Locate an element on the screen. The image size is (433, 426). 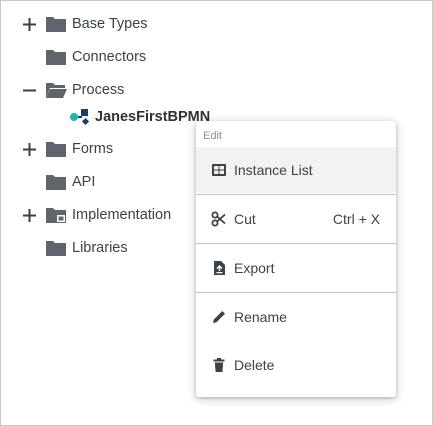
menu-section-header: Edit is located at coordinates (212, 136).